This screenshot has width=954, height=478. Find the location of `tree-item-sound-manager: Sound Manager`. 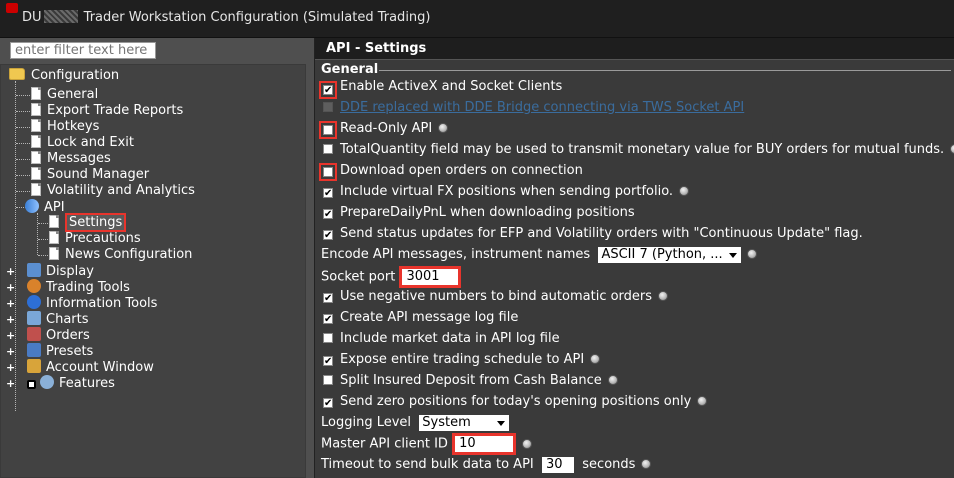

tree-item-sound-manager: Sound Manager is located at coordinates (90, 175).